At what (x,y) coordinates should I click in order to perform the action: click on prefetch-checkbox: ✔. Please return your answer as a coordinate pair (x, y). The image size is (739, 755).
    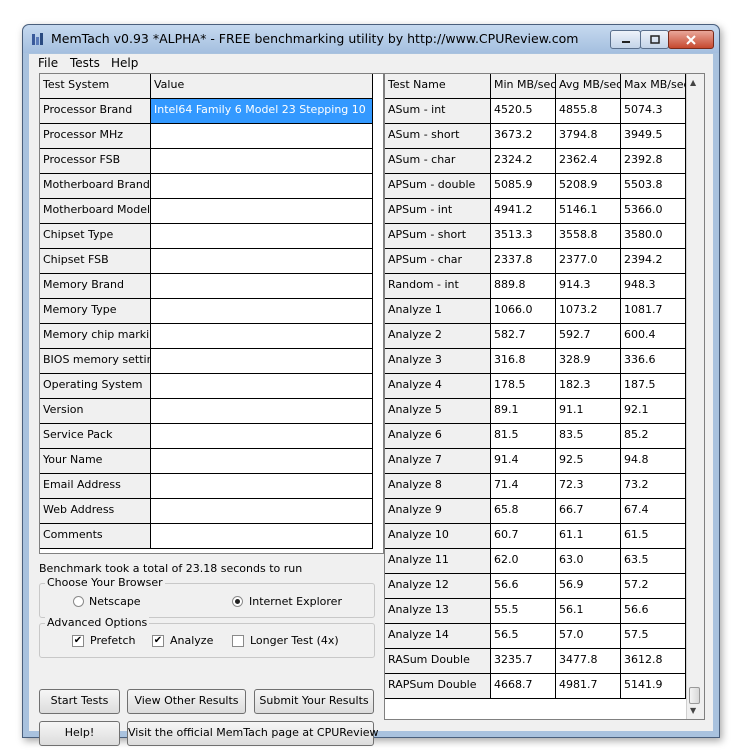
    Looking at the image, I should click on (78, 641).